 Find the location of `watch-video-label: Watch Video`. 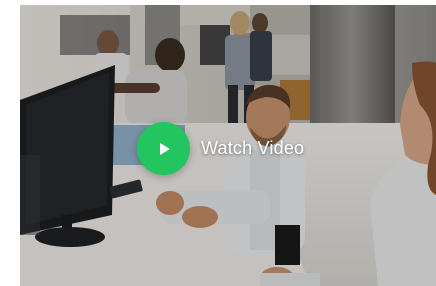

watch-video-label: Watch Video is located at coordinates (252, 148).